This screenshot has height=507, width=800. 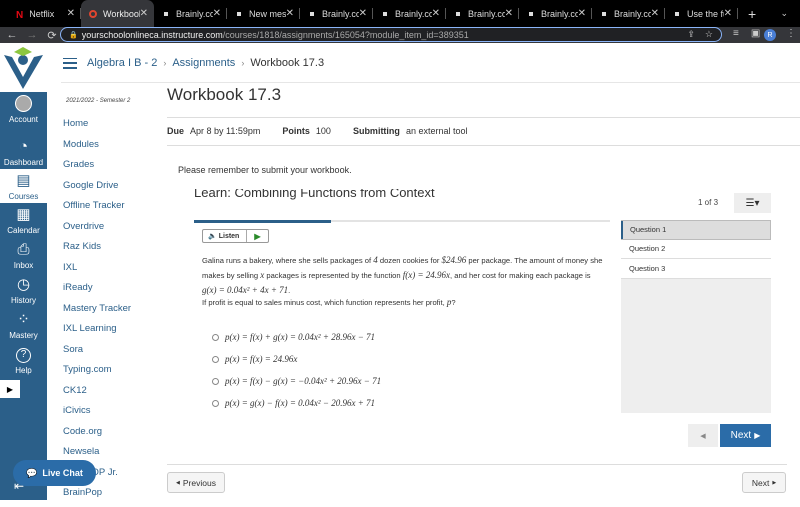 What do you see at coordinates (784, 13) in the screenshot?
I see `tab-search-chevron-icon: ⌄` at bounding box center [784, 13].